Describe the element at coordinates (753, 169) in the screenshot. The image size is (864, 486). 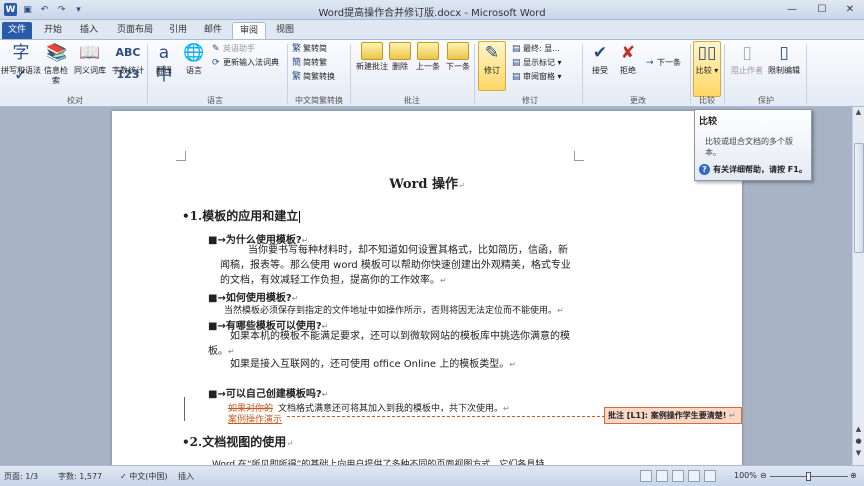
I see `tooltip-help: ? 有关详细帮助，请按 F1。` at that location.